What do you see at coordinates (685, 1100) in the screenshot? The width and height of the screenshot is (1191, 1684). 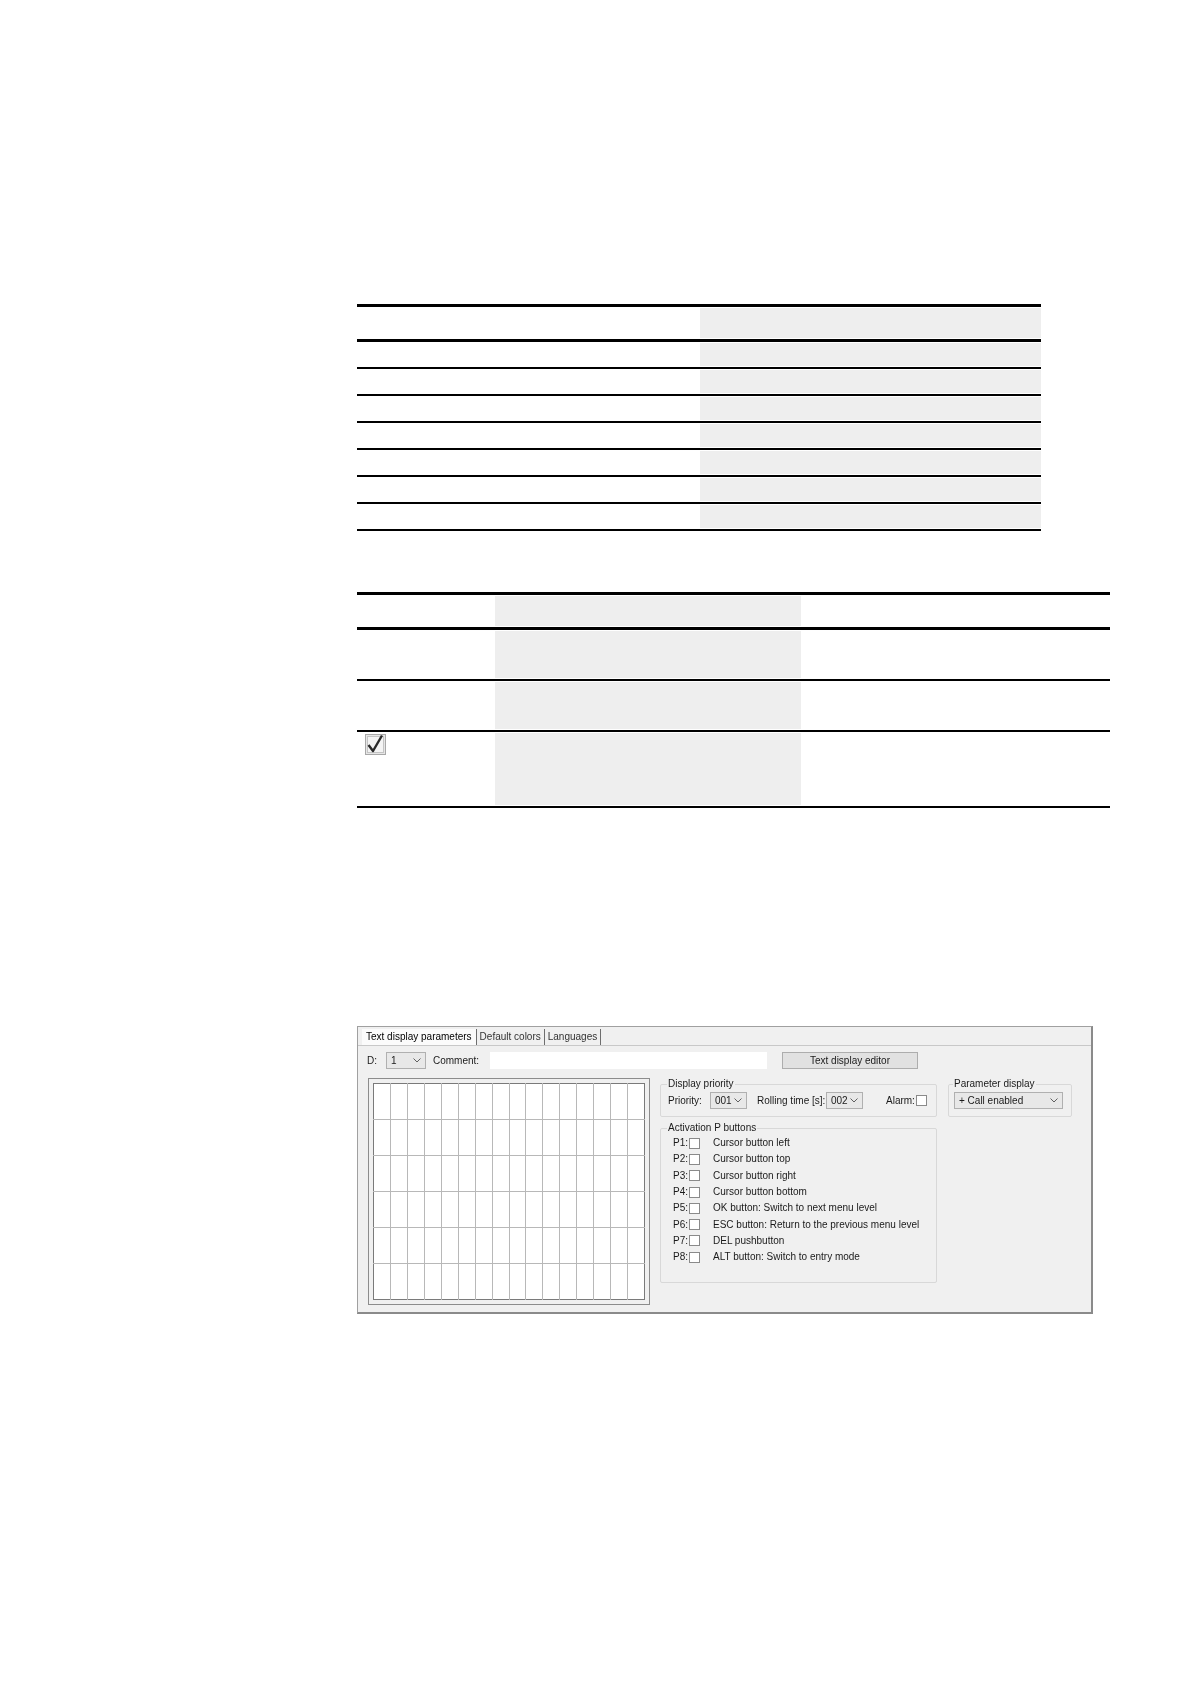 I see `field-label: Priority:` at bounding box center [685, 1100].